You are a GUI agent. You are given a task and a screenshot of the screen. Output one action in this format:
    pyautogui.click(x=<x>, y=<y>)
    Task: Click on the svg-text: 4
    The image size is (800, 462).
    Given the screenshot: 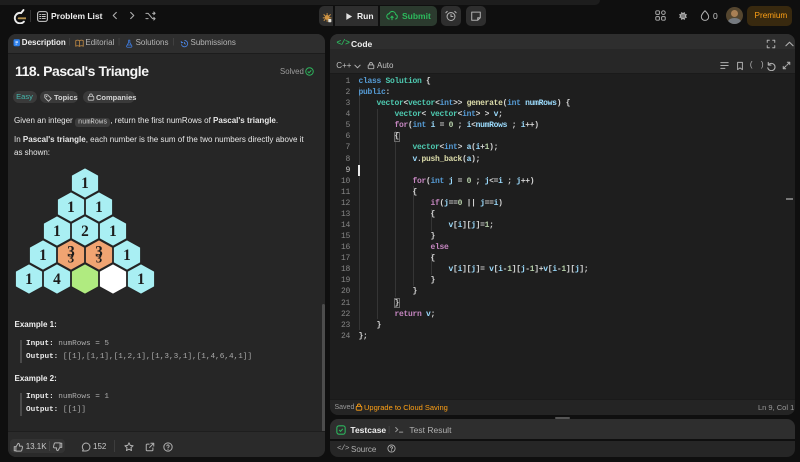 What is the action you would take?
    pyautogui.click(x=57, y=279)
    